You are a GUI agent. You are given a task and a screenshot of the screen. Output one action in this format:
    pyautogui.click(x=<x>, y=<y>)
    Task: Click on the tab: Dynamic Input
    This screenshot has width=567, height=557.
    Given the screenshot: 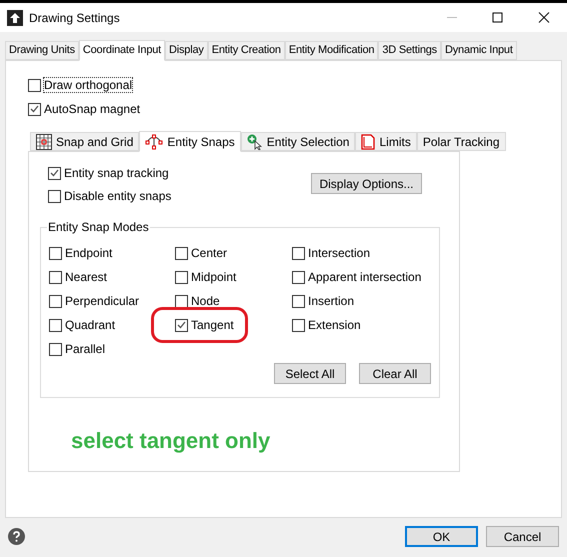 What is the action you would take?
    pyautogui.click(x=478, y=50)
    